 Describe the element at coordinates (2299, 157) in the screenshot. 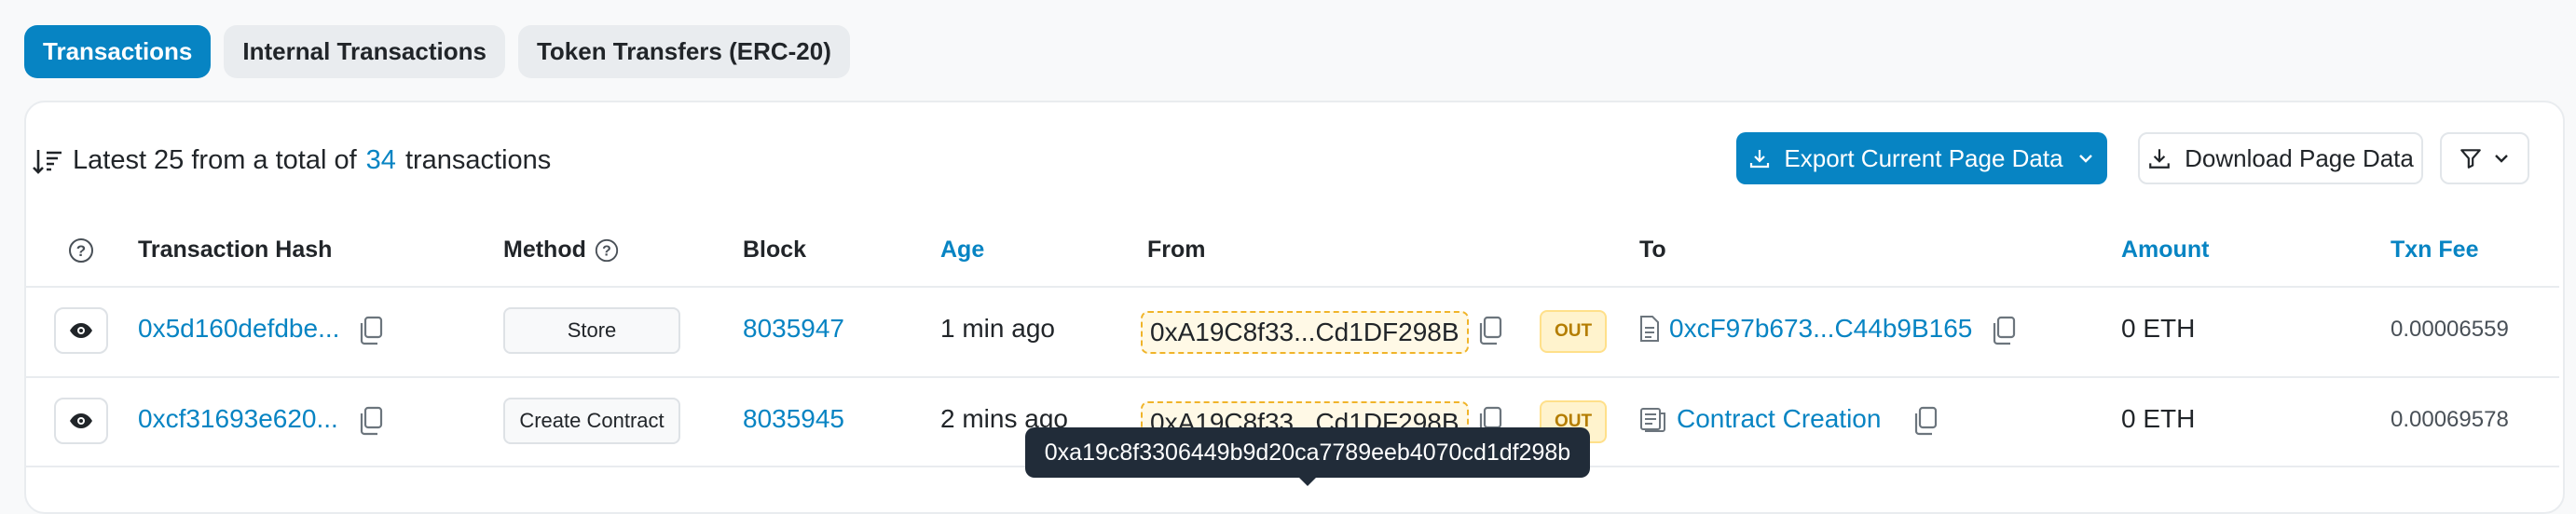

I see `download-label: Download Page Data` at that location.